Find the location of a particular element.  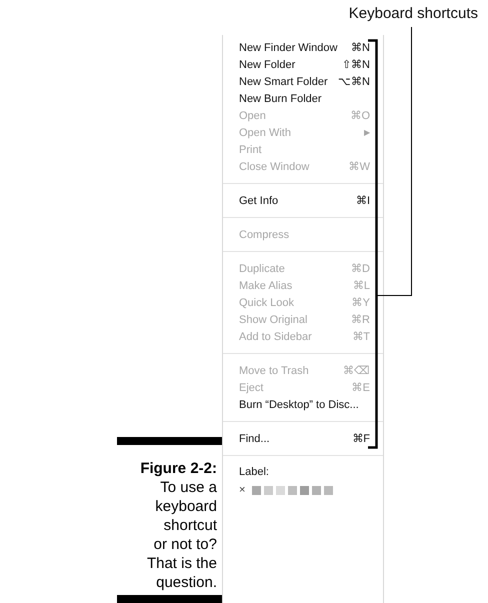

menu-item: Get Info ⌘I is located at coordinates (303, 200).